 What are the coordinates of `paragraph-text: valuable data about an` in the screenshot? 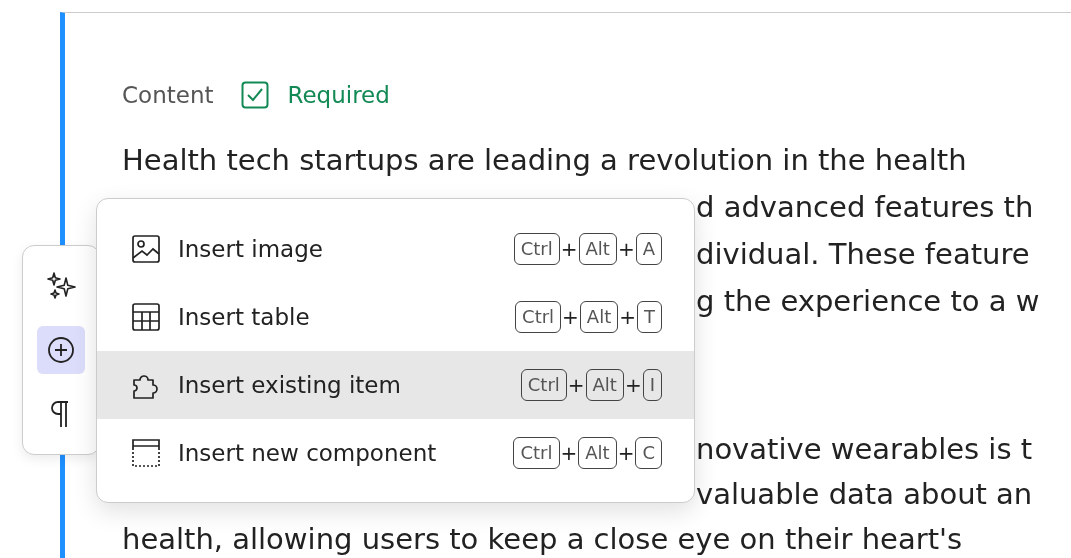 It's located at (864, 494).